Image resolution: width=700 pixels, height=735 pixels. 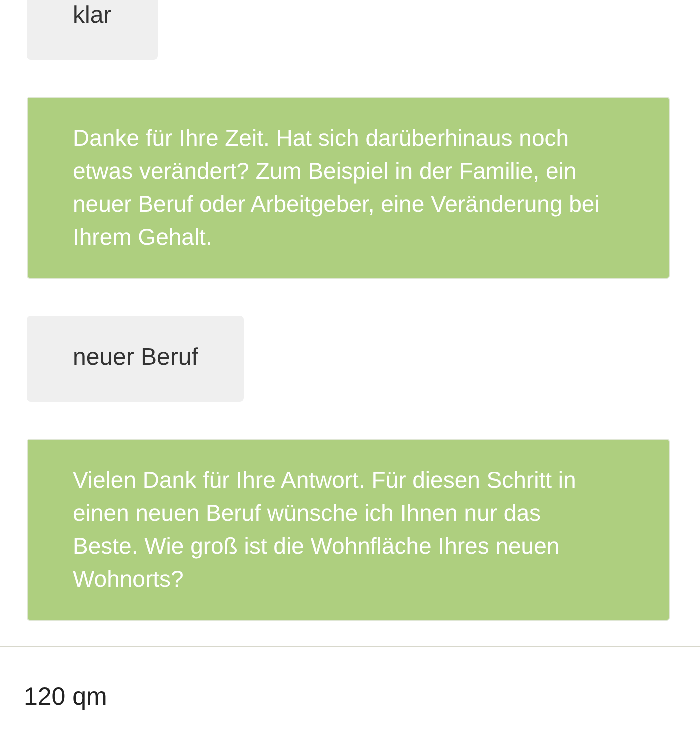 I want to click on message-input: 120 qm, so click(x=350, y=697).